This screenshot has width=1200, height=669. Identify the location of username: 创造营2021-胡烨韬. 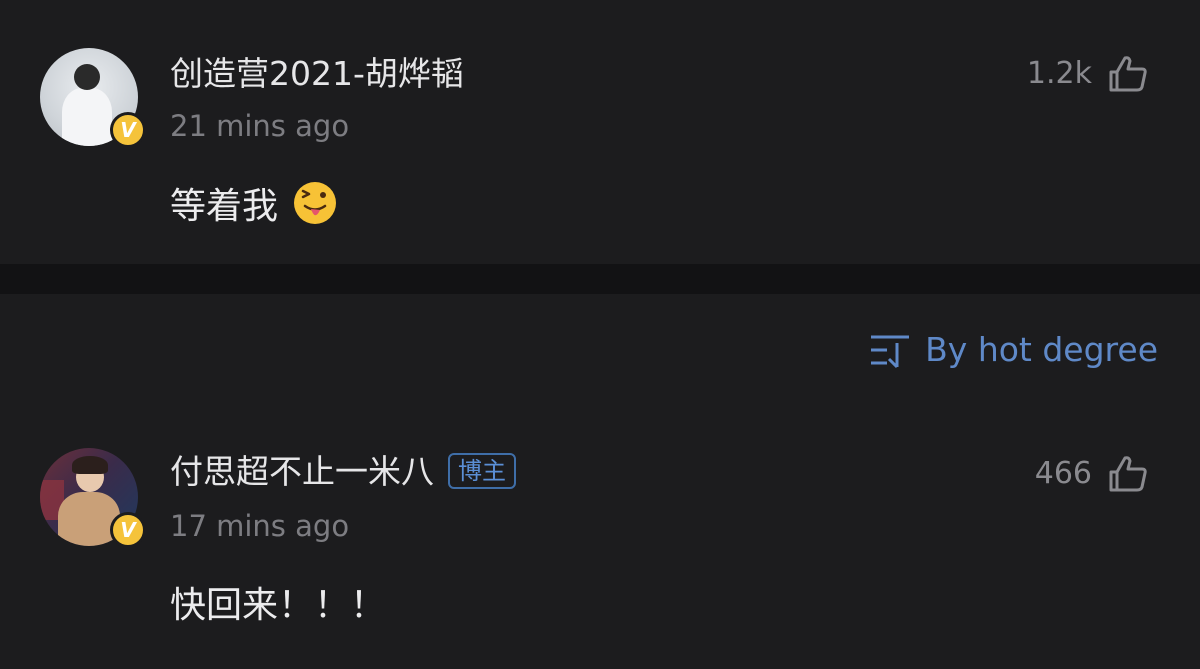
(317, 74).